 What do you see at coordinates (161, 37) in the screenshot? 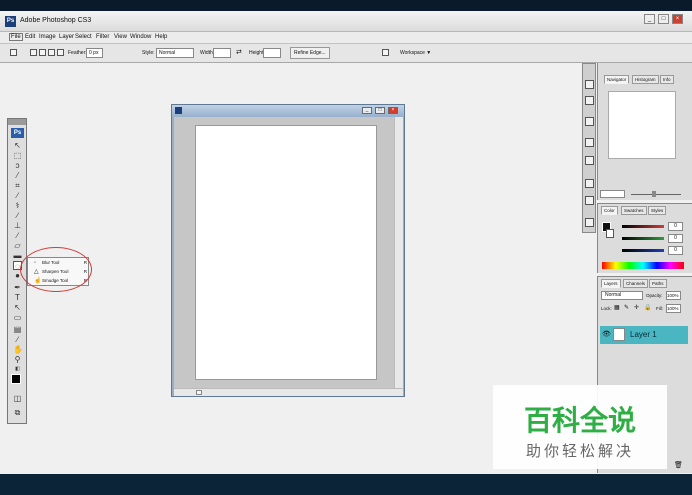
I see `menu-help: Help` at bounding box center [161, 37].